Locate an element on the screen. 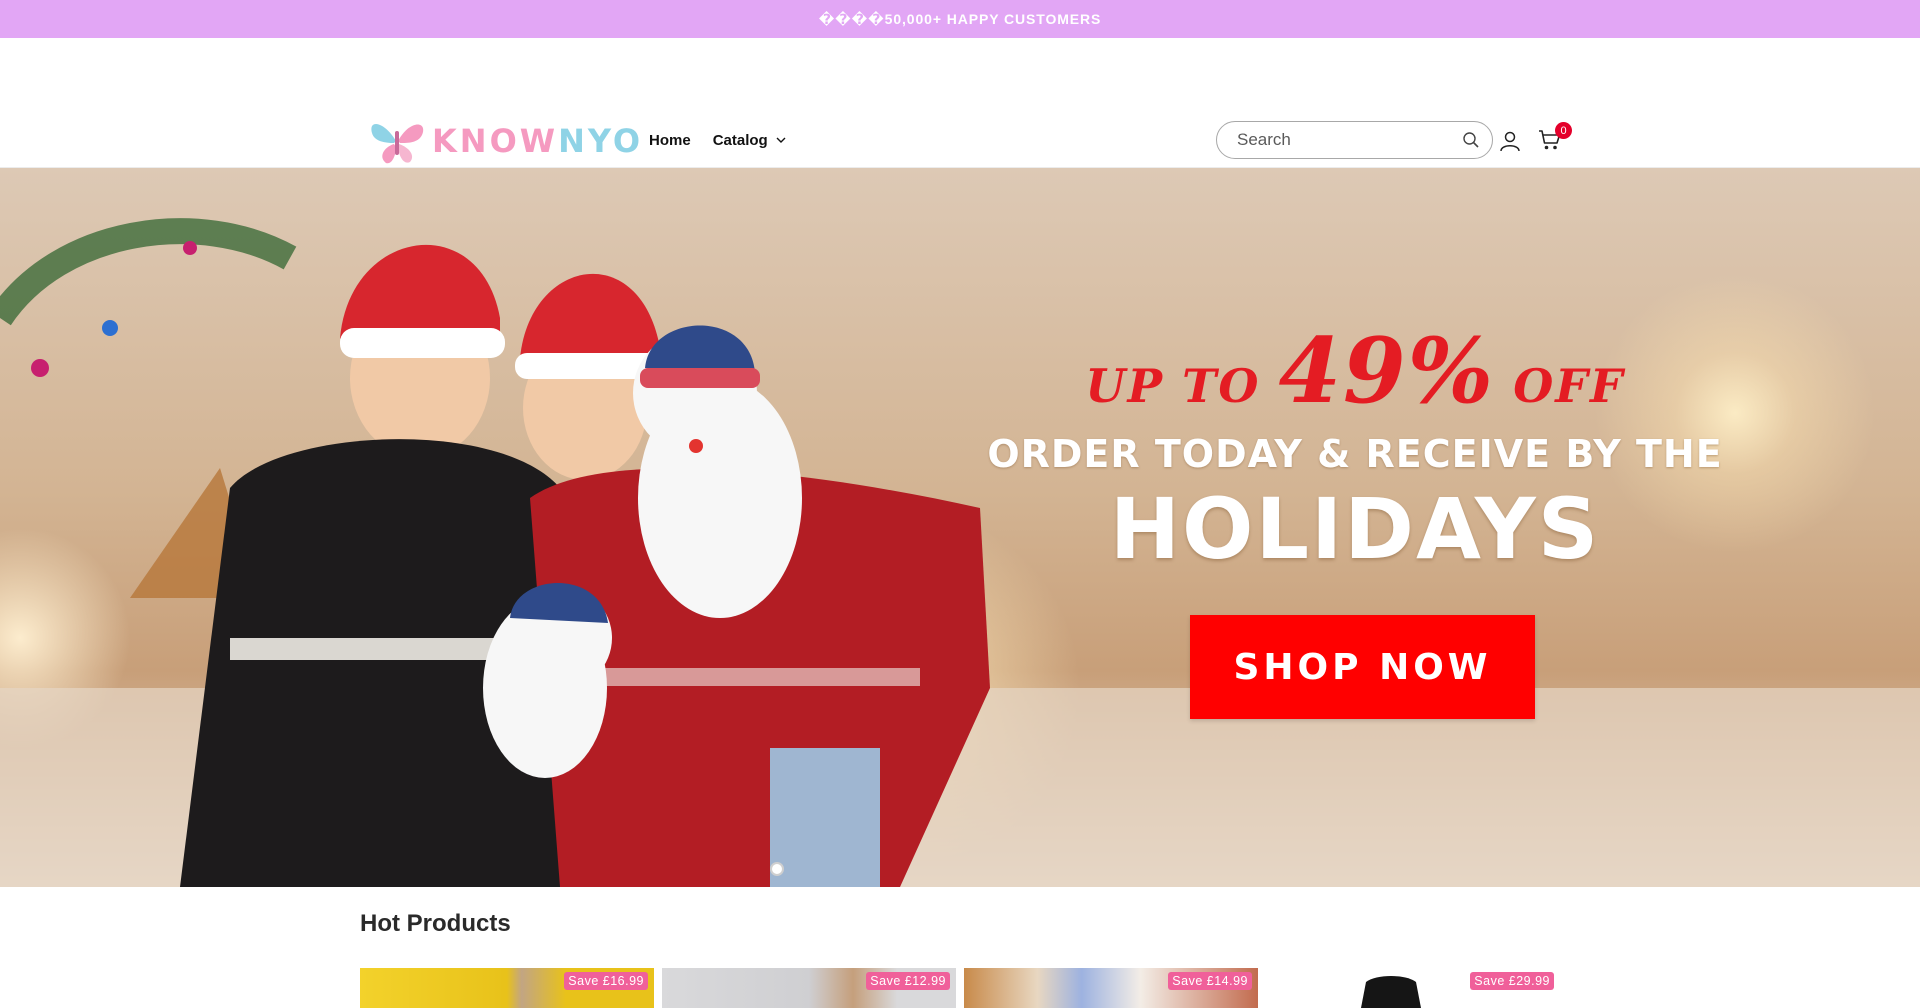 This screenshot has width=1920, height=1008. site-header: KNOWNYO Home Catalog 0 is located at coordinates (960, 103).